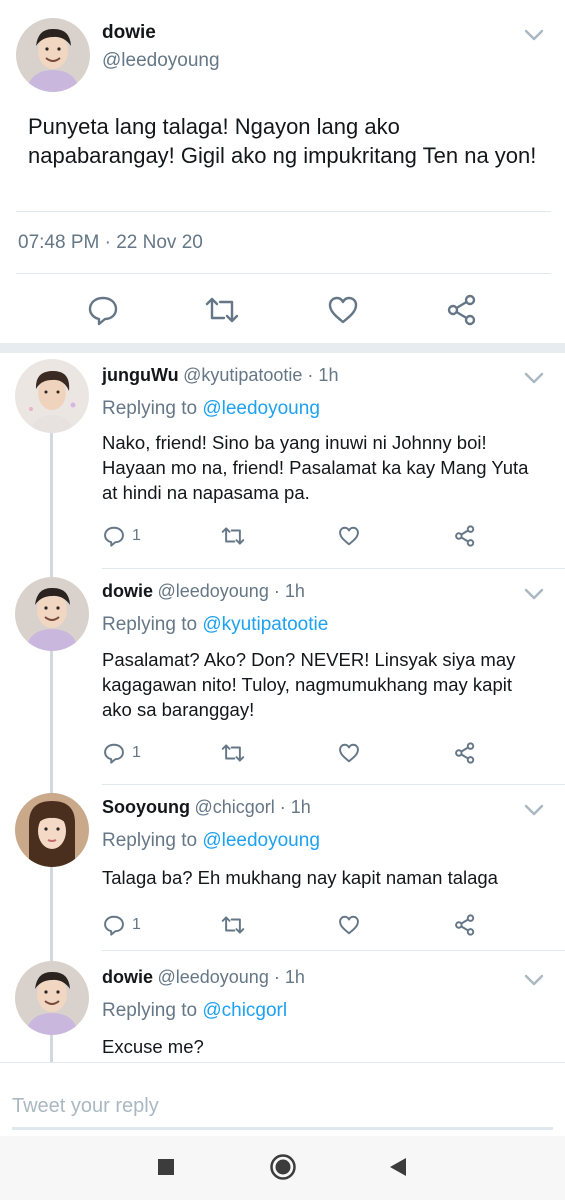  What do you see at coordinates (282, 310) in the screenshot?
I see `tweet-actions` at bounding box center [282, 310].